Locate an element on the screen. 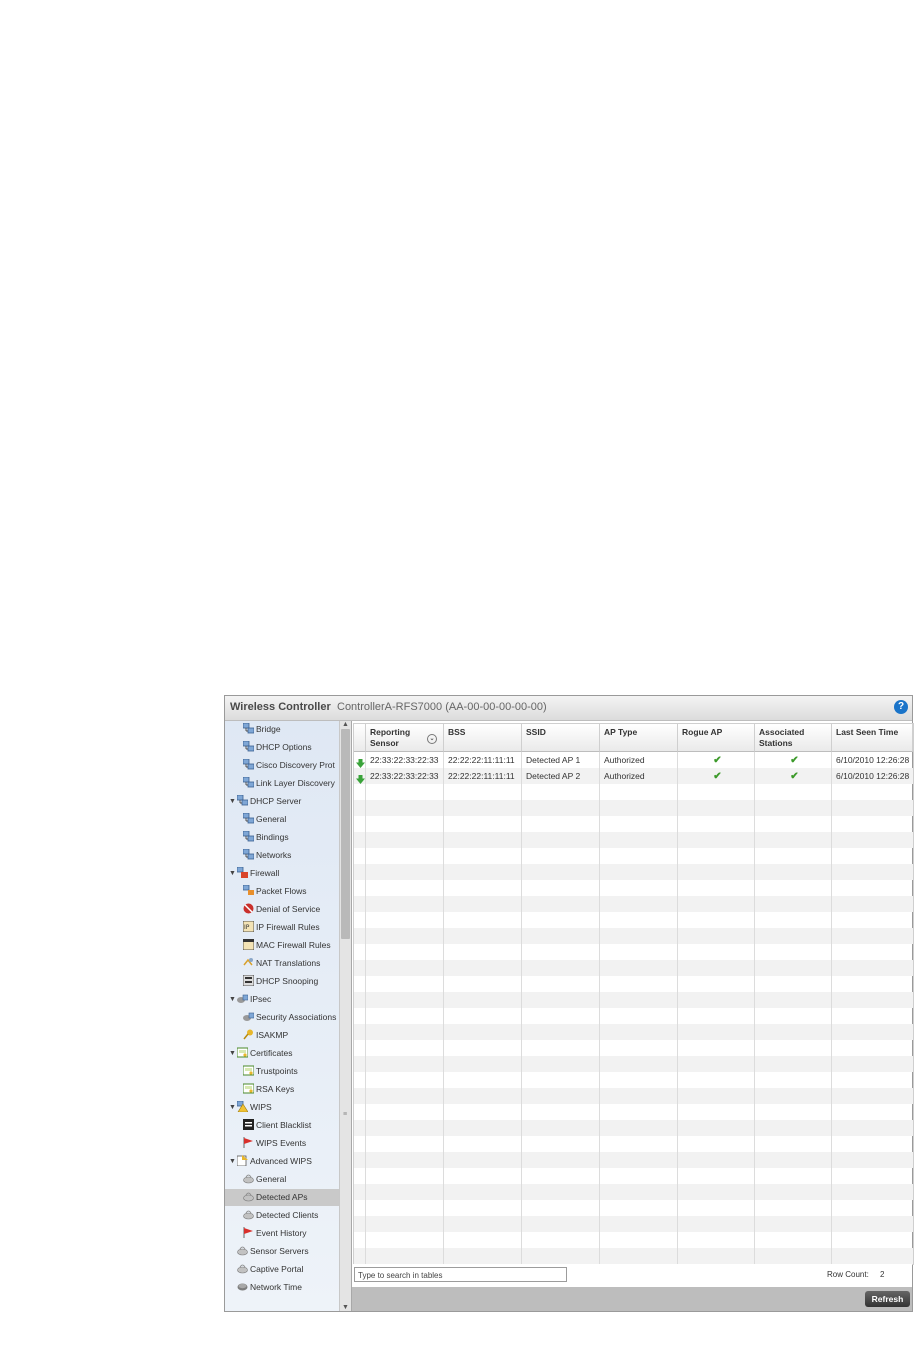  sidebar-item-dhcp-server: ▼ DHCP Server is located at coordinates (282, 801).